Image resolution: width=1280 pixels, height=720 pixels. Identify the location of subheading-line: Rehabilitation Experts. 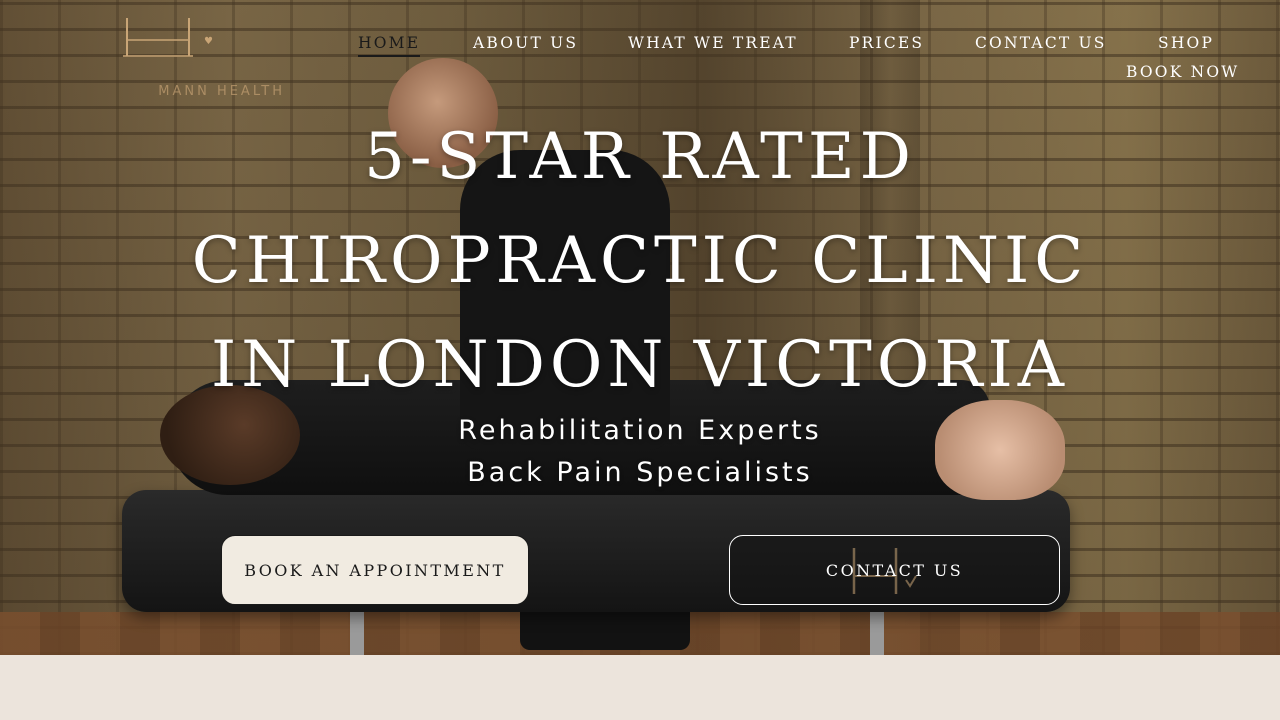
(640, 430).